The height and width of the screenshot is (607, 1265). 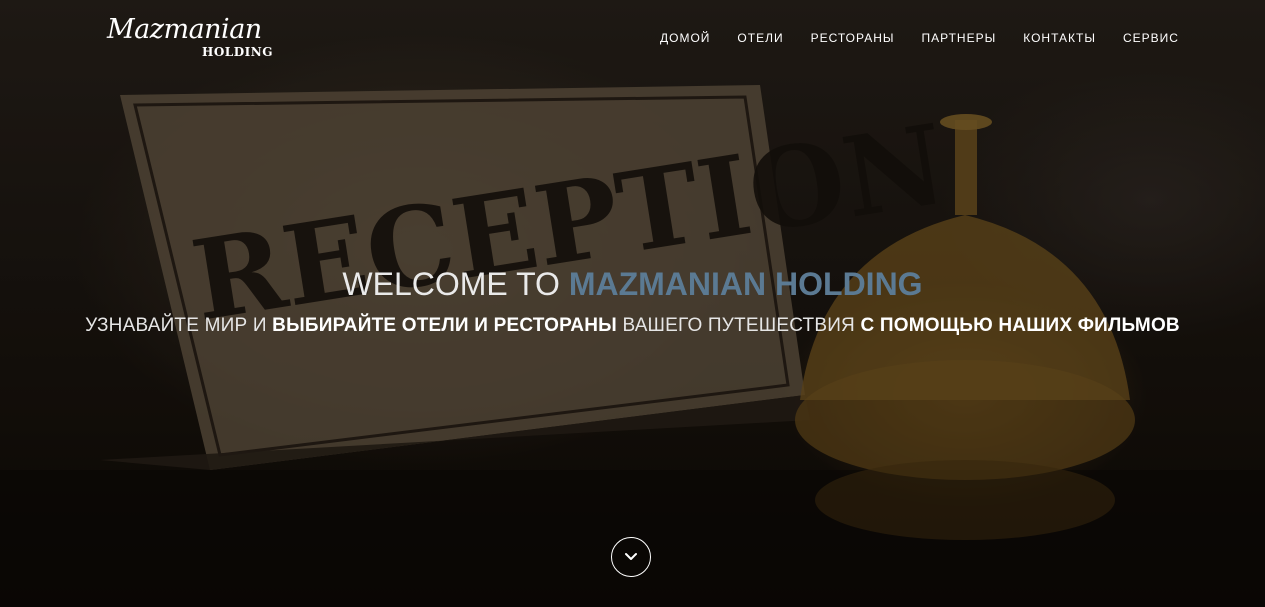 I want to click on nav-item-contacts: КОНТАКТЫ, so click(x=1059, y=38).